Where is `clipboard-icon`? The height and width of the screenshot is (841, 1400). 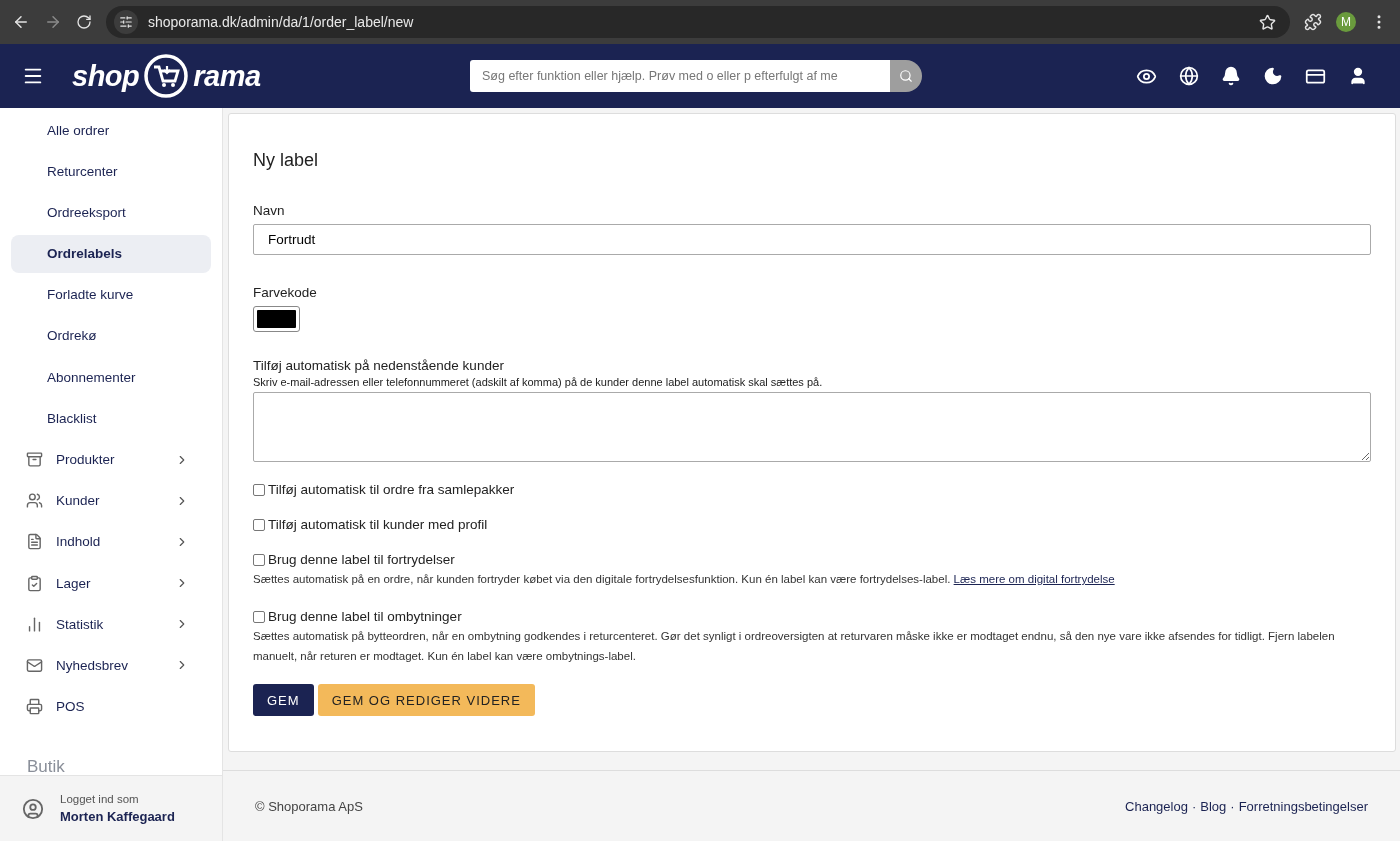
clipboard-icon is located at coordinates (34, 583).